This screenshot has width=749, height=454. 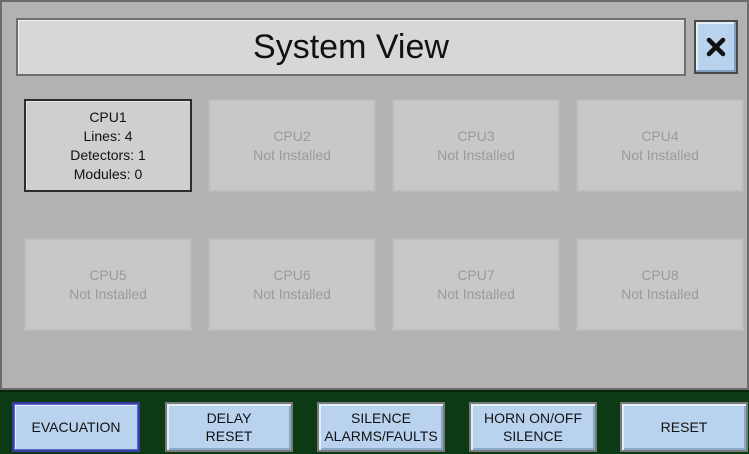 I want to click on cpu-tile-cpu6: CPU6 Not Installed, so click(x=292, y=284).